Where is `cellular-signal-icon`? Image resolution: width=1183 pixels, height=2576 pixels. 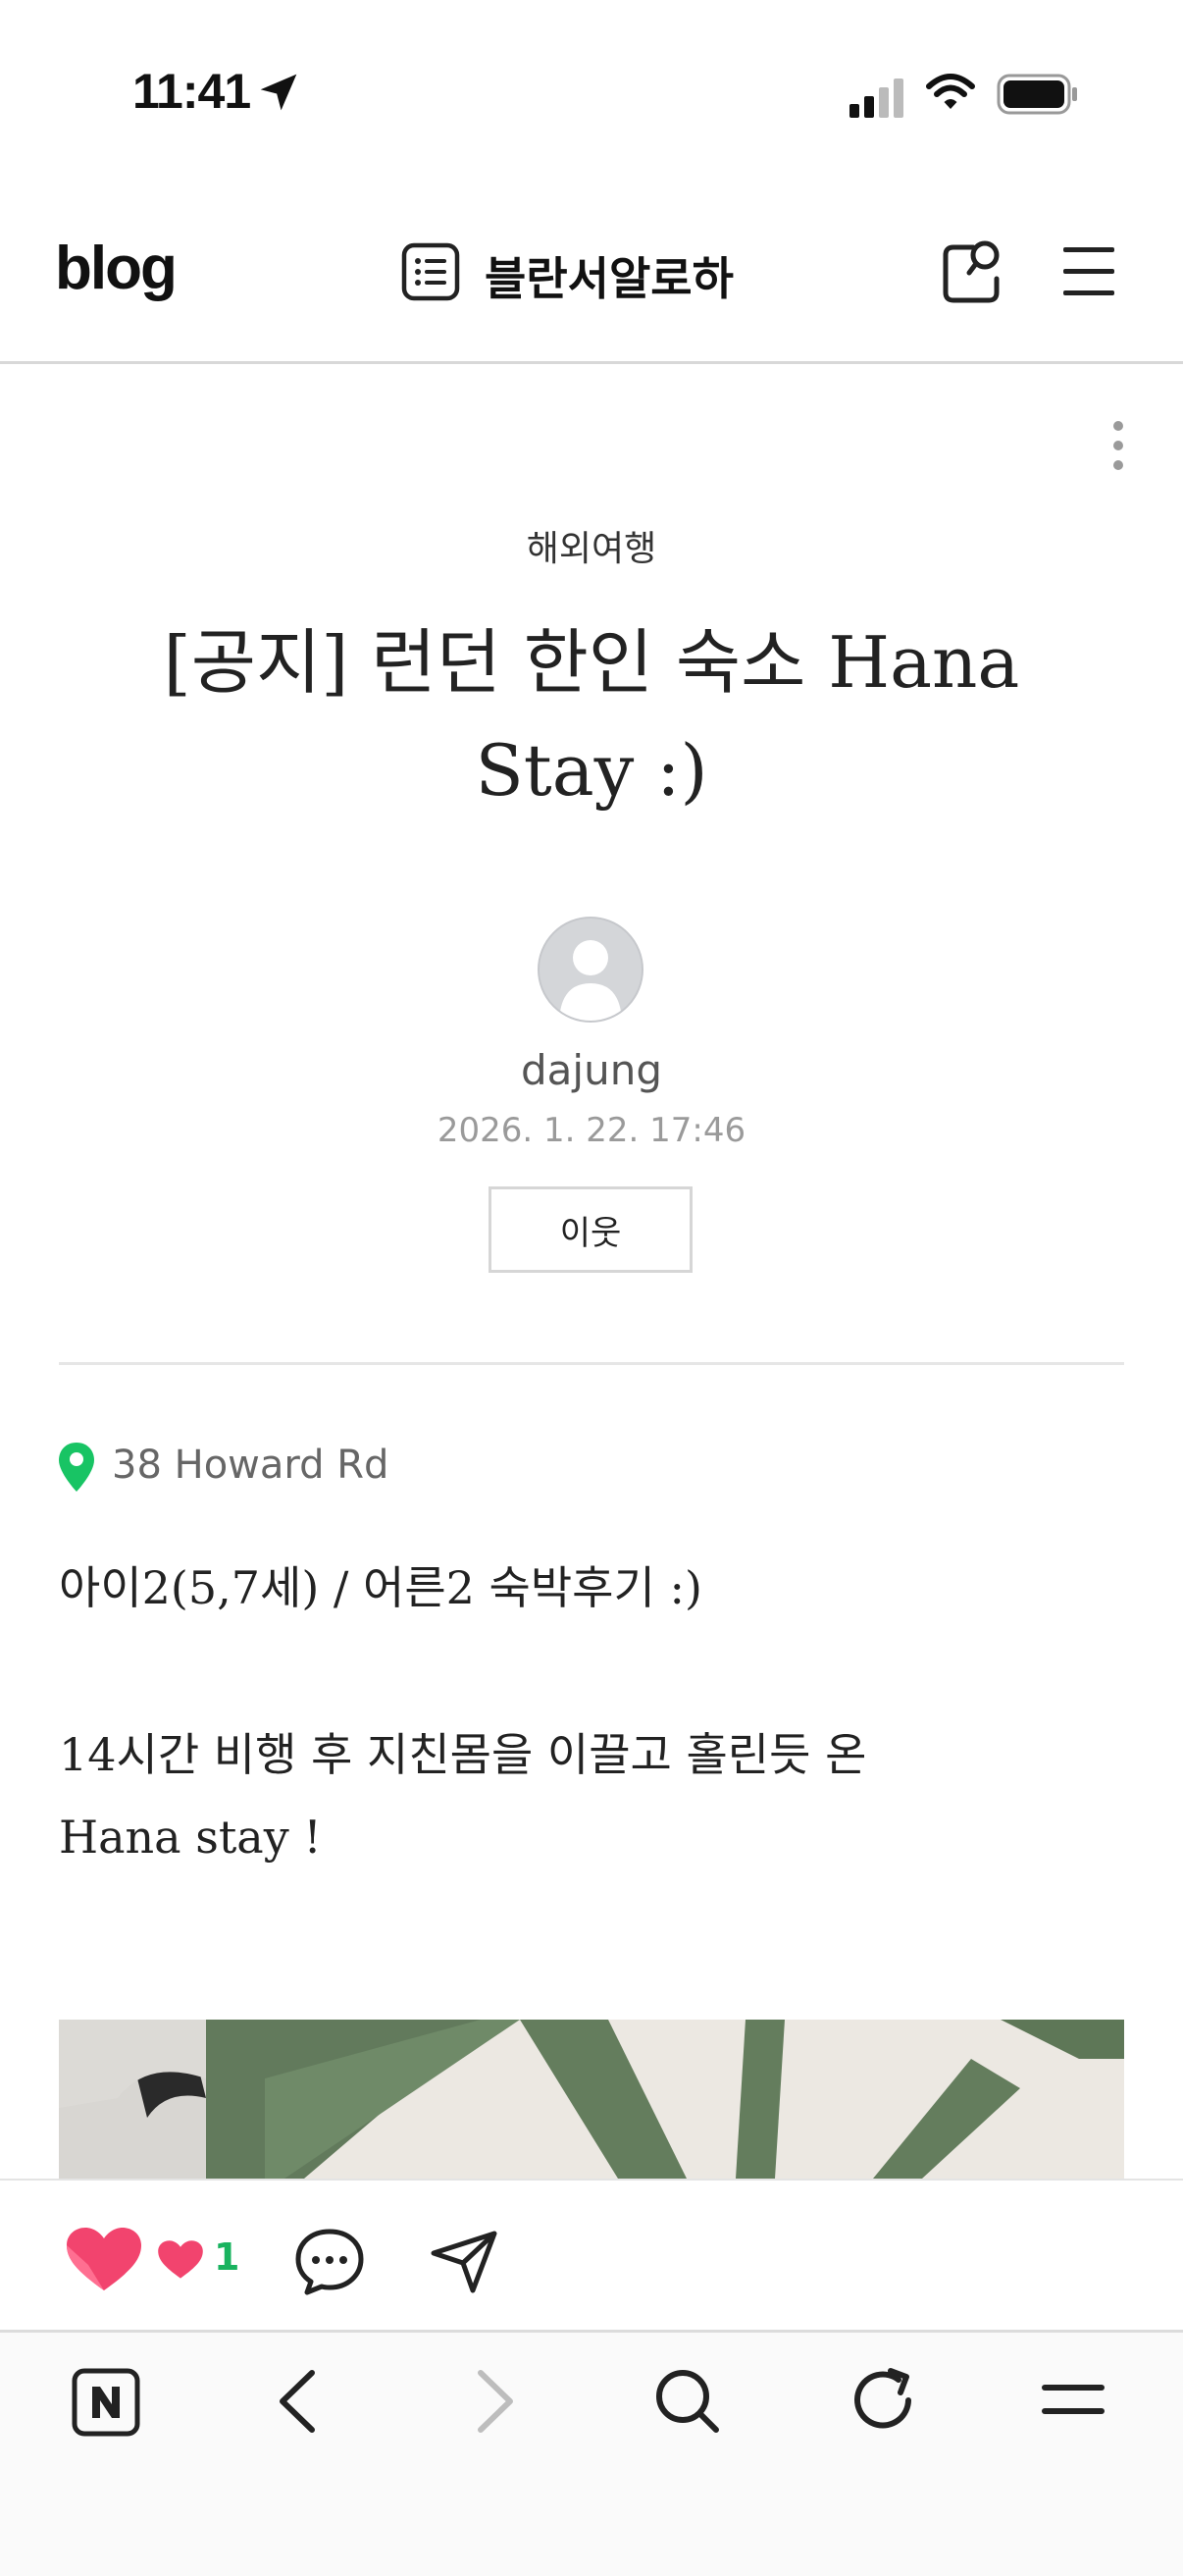
cellular-signal-icon is located at coordinates (876, 98).